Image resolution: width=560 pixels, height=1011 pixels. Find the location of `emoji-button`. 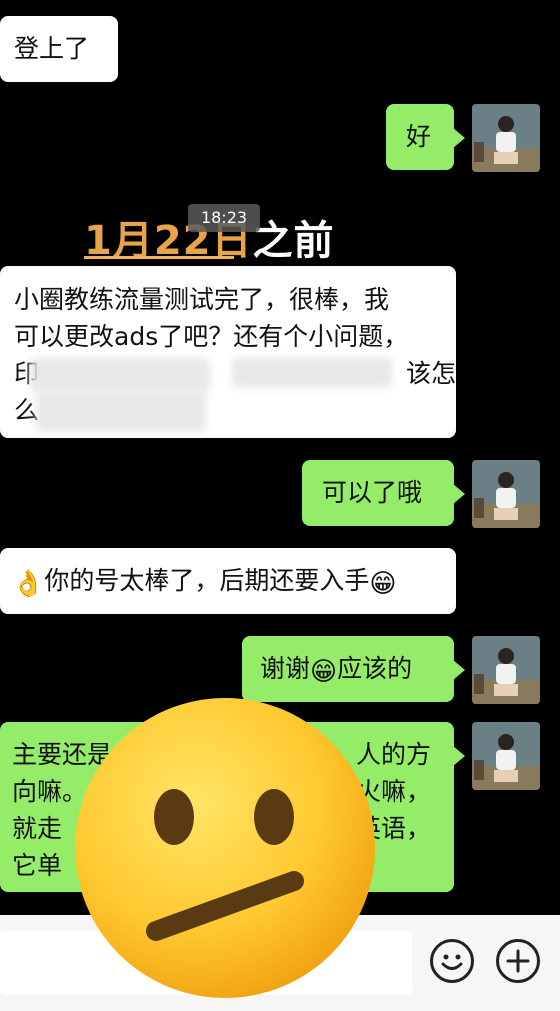

emoji-button is located at coordinates (452, 961).